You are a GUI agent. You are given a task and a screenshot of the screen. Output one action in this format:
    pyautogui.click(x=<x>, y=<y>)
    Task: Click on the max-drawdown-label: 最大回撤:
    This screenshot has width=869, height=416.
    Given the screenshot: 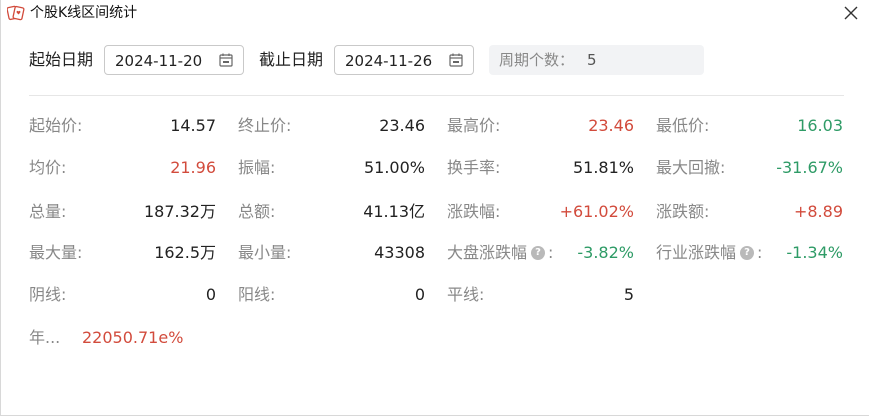 What is the action you would take?
    pyautogui.click(x=691, y=167)
    